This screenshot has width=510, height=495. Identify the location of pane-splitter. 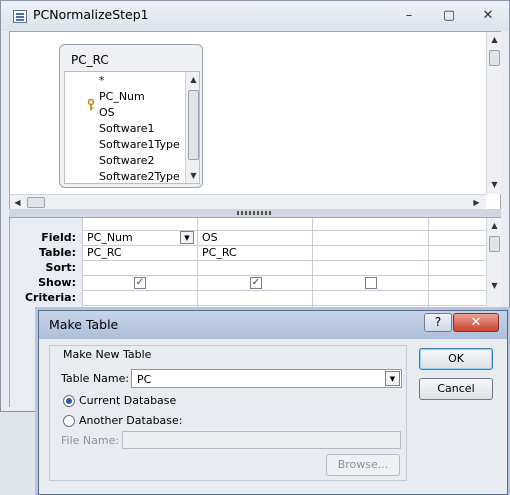
(255, 213).